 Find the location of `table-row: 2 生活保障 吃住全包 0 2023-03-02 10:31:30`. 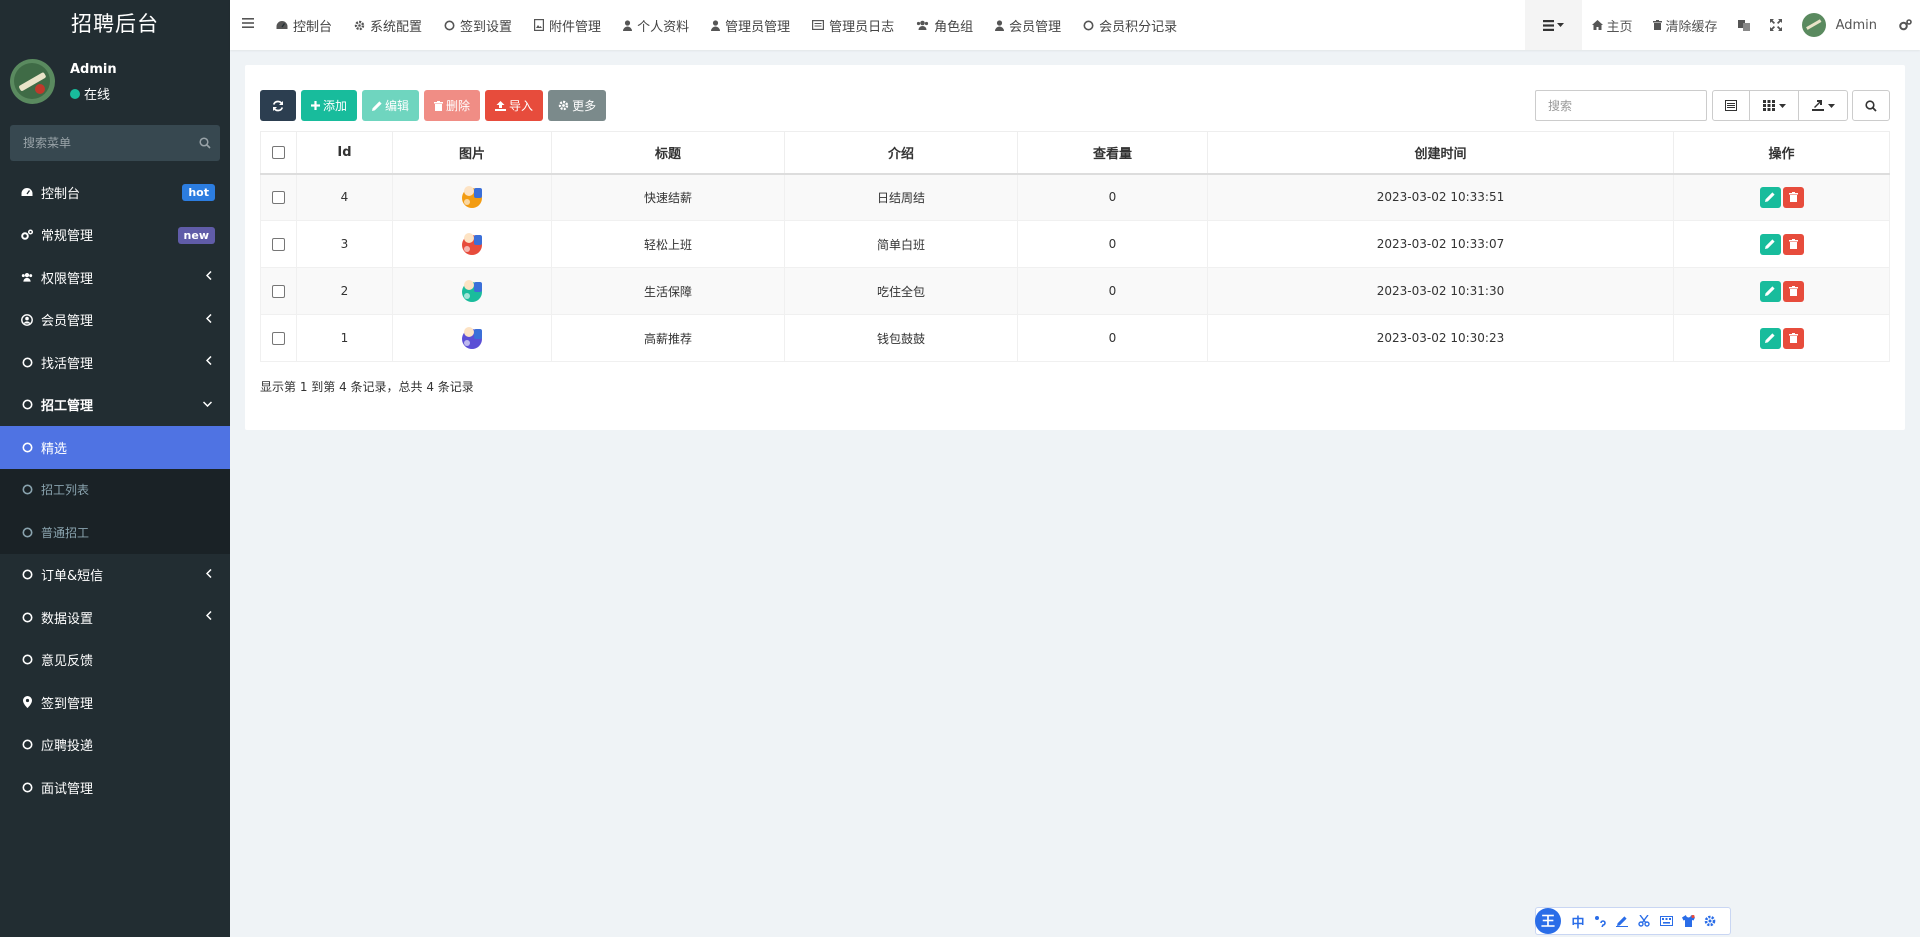

table-row: 2 生活保障 吃住全包 0 2023-03-02 10:31:30 is located at coordinates (1075, 291).